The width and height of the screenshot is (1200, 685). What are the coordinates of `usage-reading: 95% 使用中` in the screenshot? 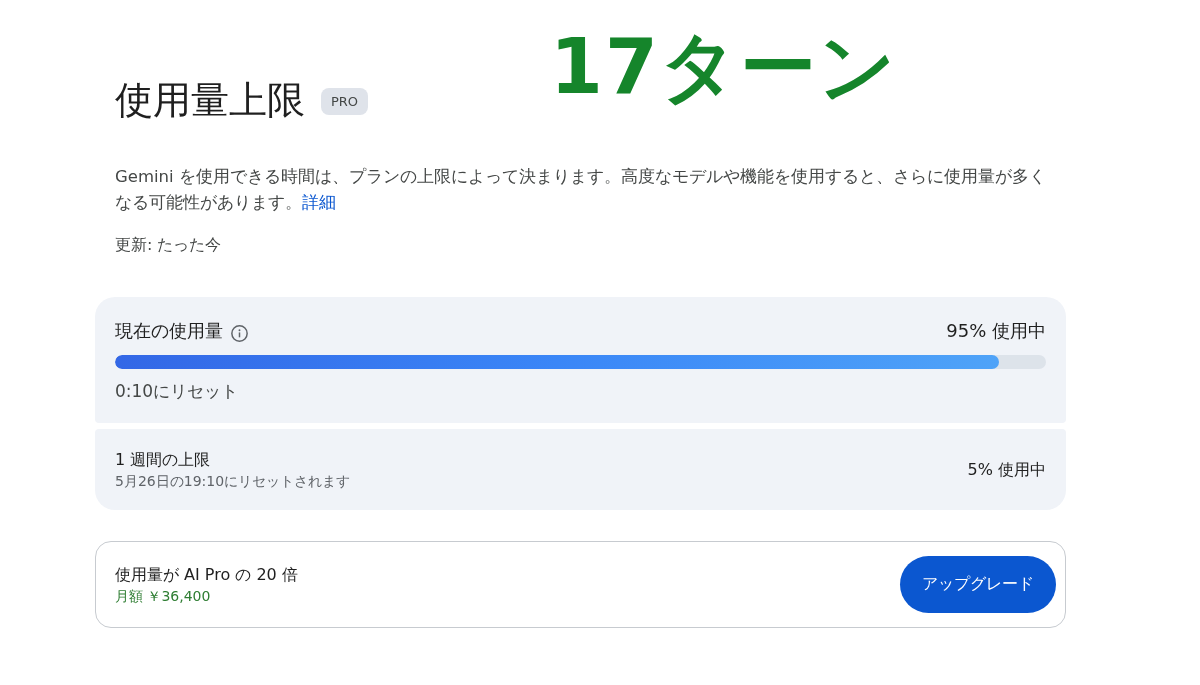 It's located at (996, 331).